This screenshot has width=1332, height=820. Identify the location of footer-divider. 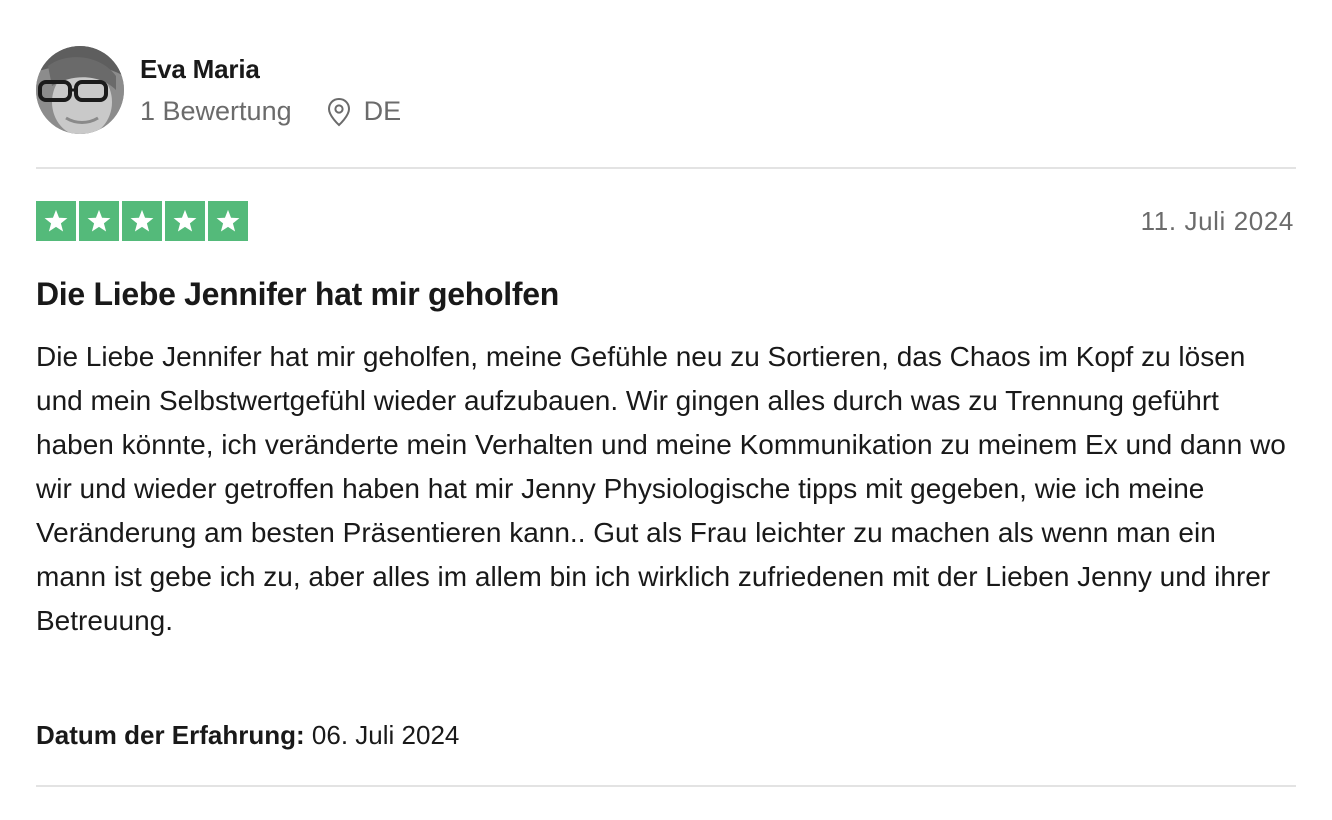
(666, 786).